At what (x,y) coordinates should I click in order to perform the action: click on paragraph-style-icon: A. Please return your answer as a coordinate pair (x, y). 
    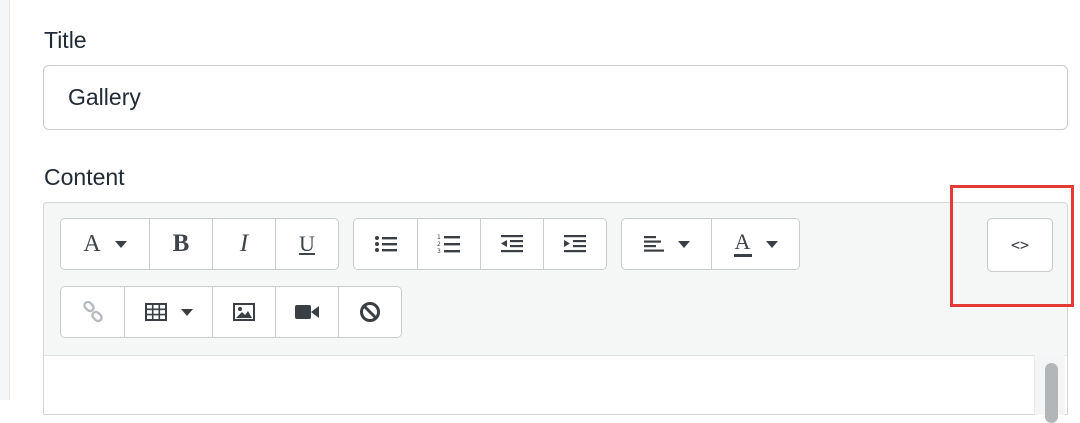
    Looking at the image, I should click on (92, 243).